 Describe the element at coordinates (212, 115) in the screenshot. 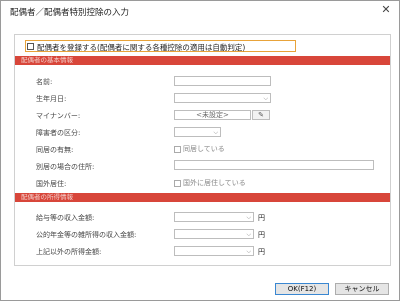

I see `my-number-field: <未設定>` at that location.